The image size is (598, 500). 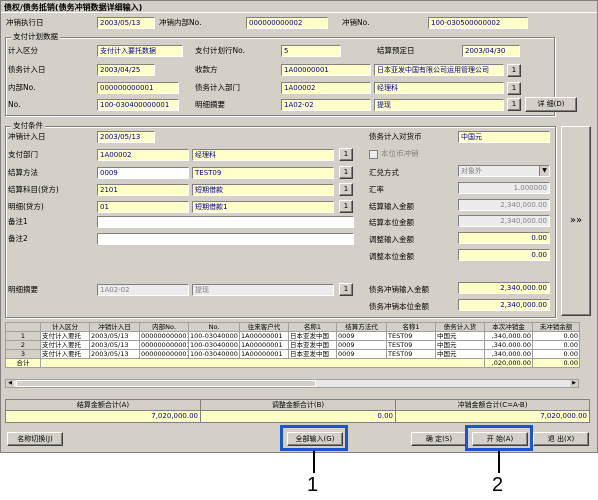 What do you see at coordinates (504, 238) in the screenshot?
I see `adj-in-field: 0.00` at bounding box center [504, 238].